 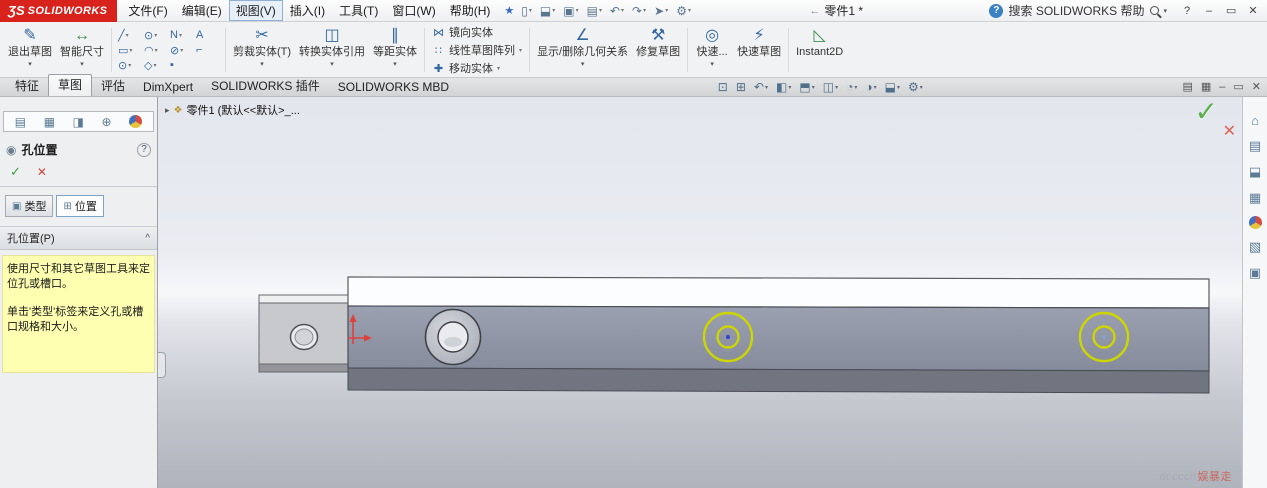 What do you see at coordinates (147, 10) in the screenshot?
I see `menu-file: 文件(F)` at bounding box center [147, 10].